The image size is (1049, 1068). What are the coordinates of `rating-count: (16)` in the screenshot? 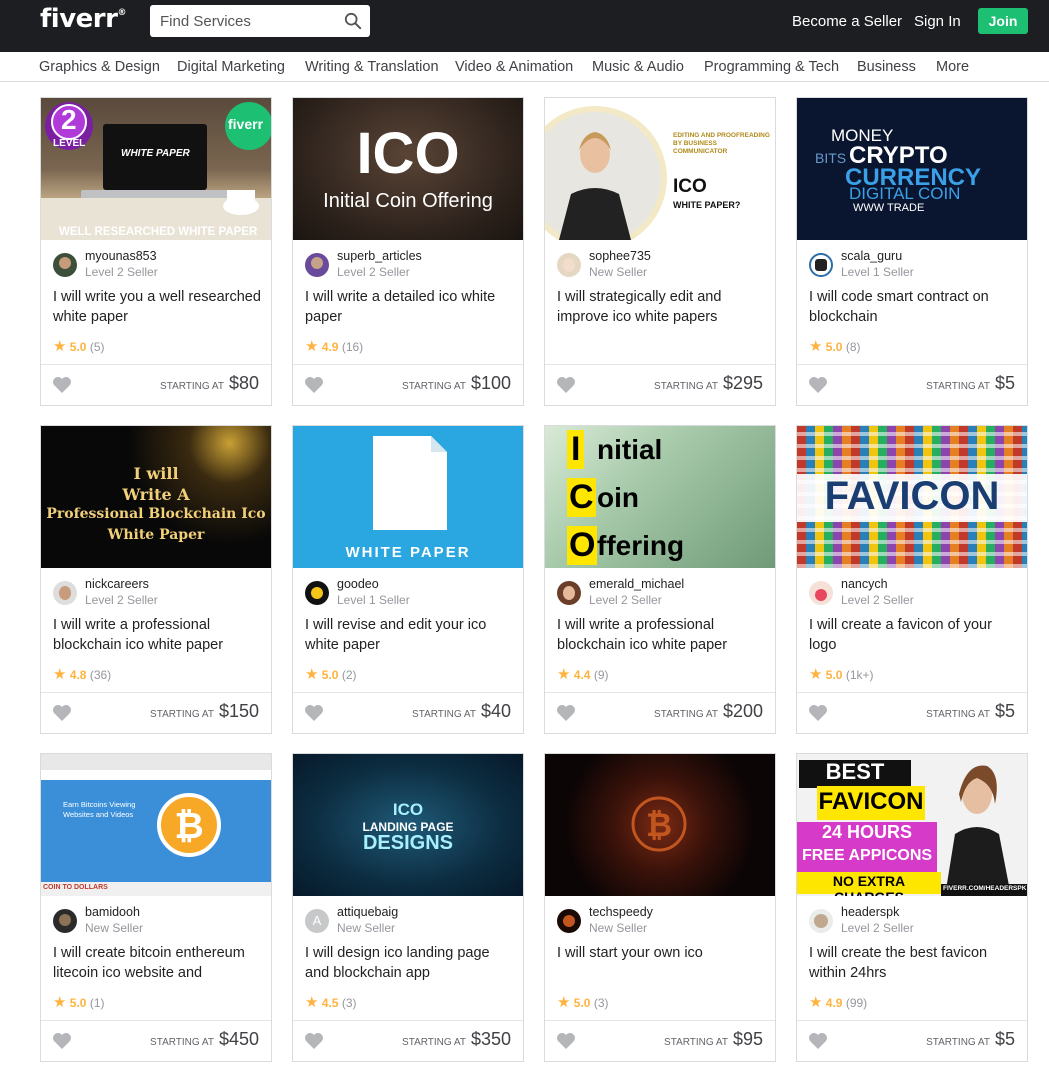 It's located at (352, 347).